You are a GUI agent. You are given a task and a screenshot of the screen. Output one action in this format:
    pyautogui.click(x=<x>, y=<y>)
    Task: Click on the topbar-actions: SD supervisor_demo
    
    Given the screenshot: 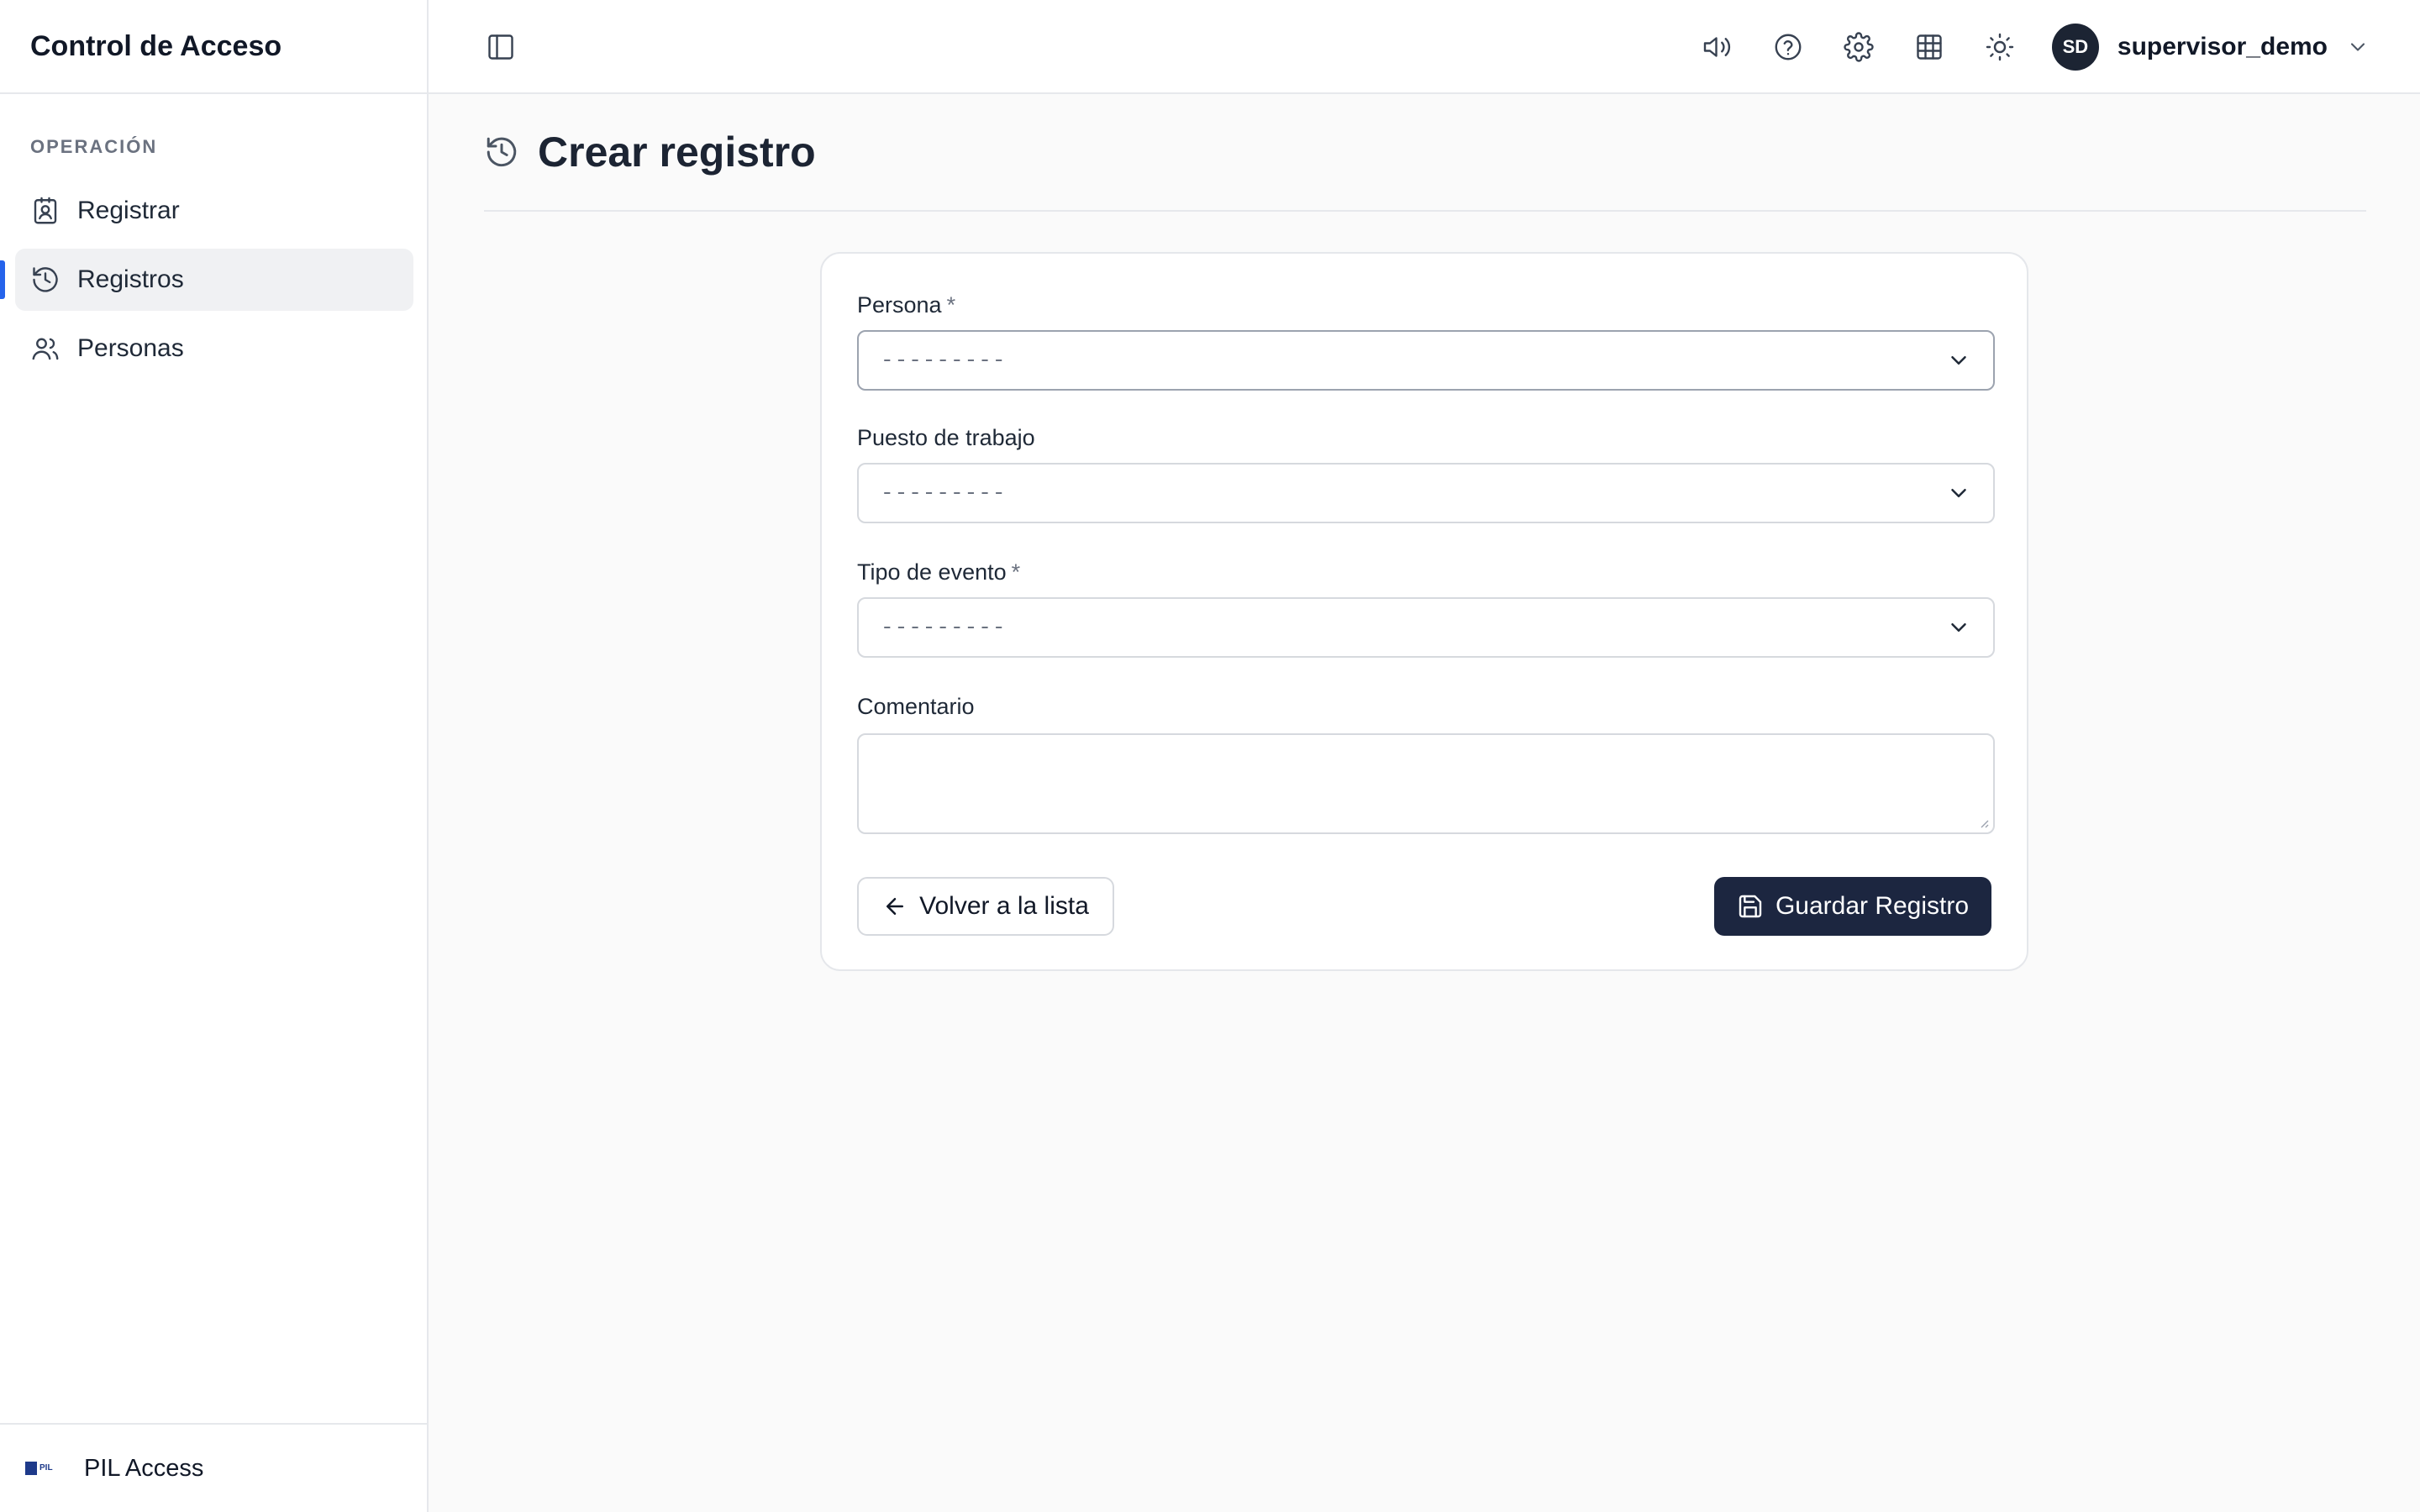 What is the action you would take?
    pyautogui.click(x=2017, y=47)
    